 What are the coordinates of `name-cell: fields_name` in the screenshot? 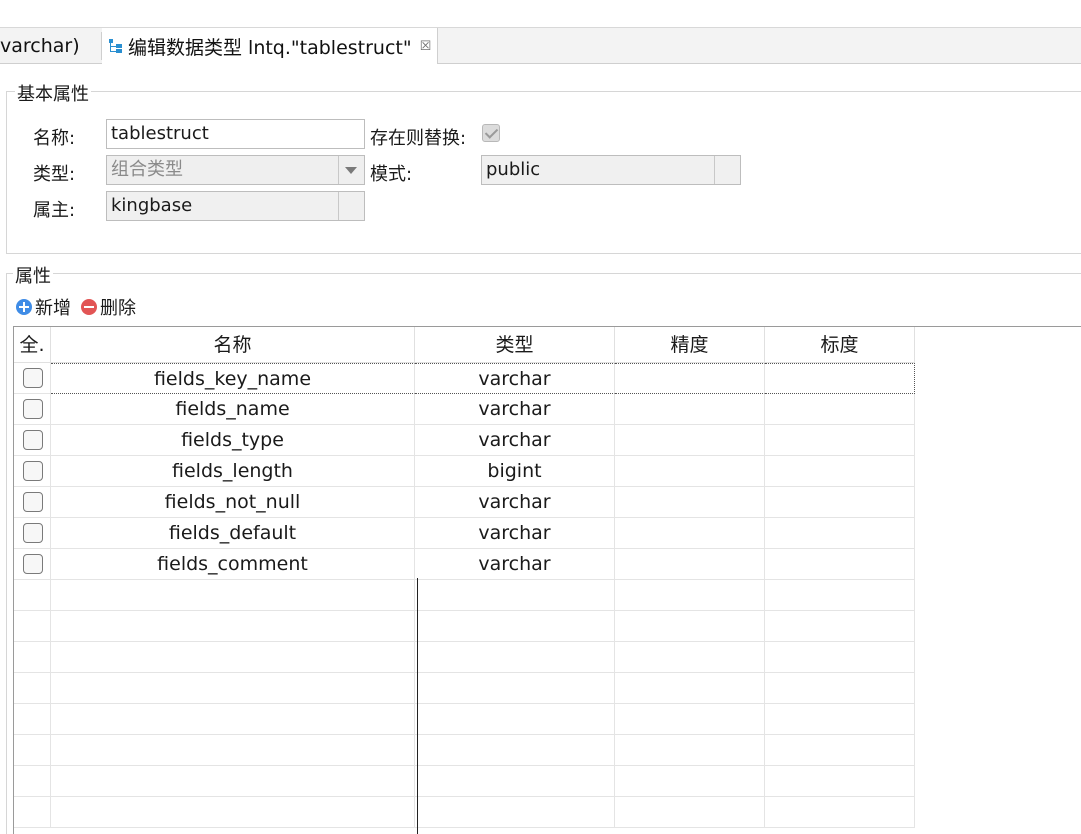 It's located at (233, 409).